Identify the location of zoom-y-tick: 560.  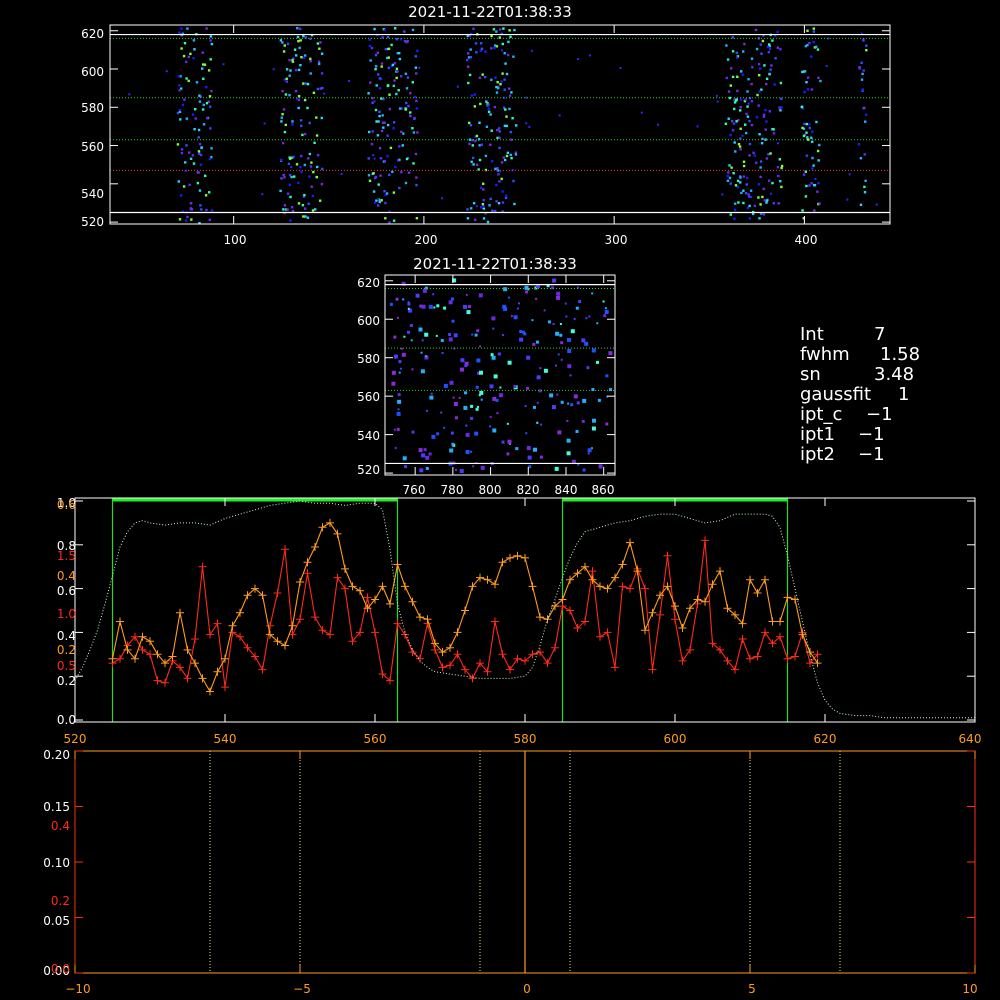
(368, 397).